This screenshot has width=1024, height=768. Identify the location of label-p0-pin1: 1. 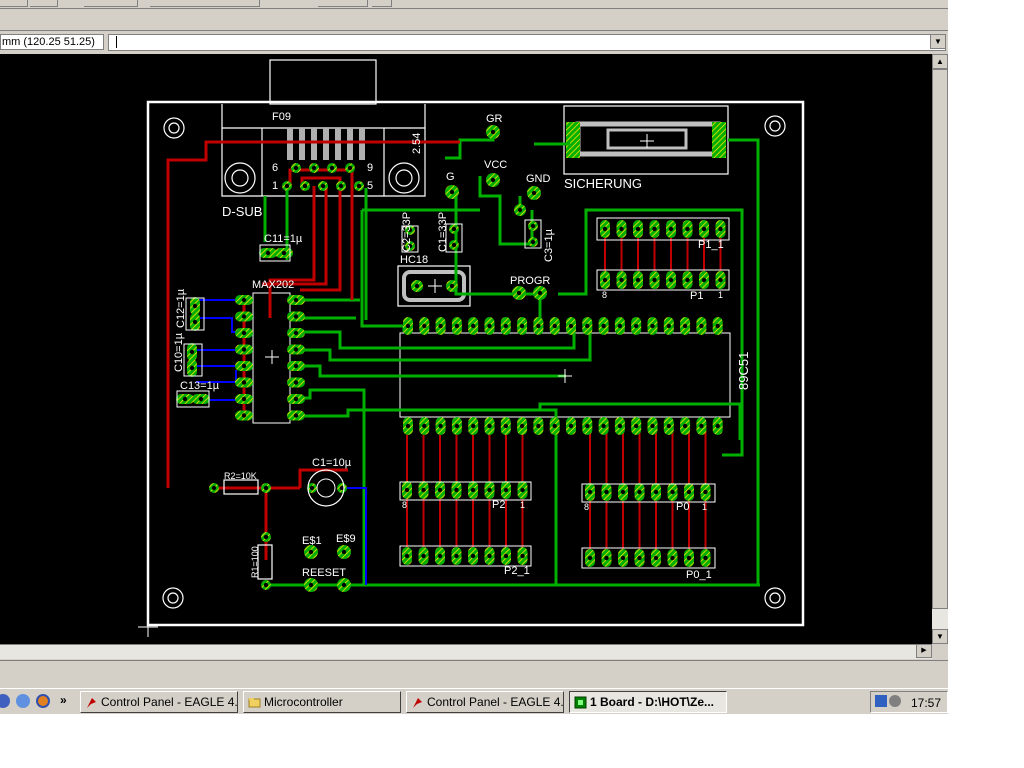
(704, 507).